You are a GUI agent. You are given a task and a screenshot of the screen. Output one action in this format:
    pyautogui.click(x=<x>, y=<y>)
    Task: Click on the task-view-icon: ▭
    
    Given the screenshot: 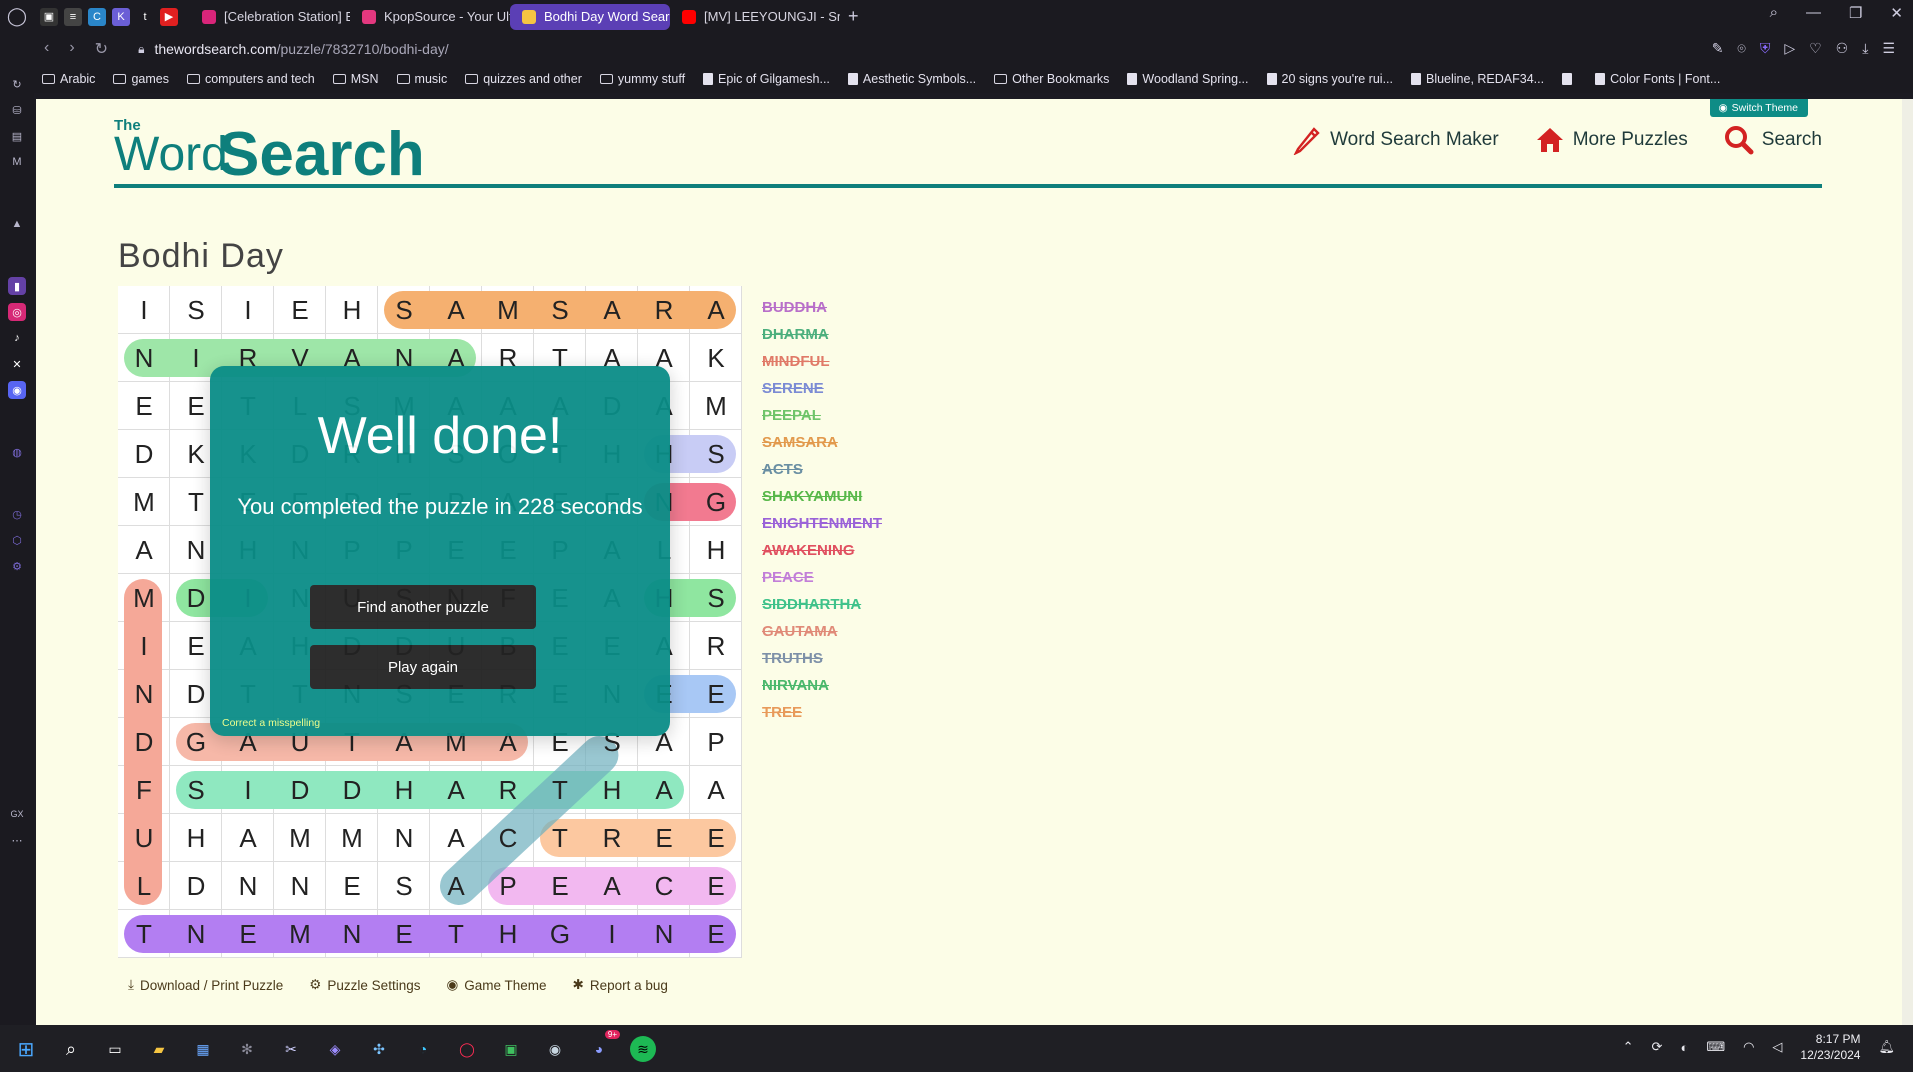 What is the action you would take?
    pyautogui.click(x=115, y=1049)
    